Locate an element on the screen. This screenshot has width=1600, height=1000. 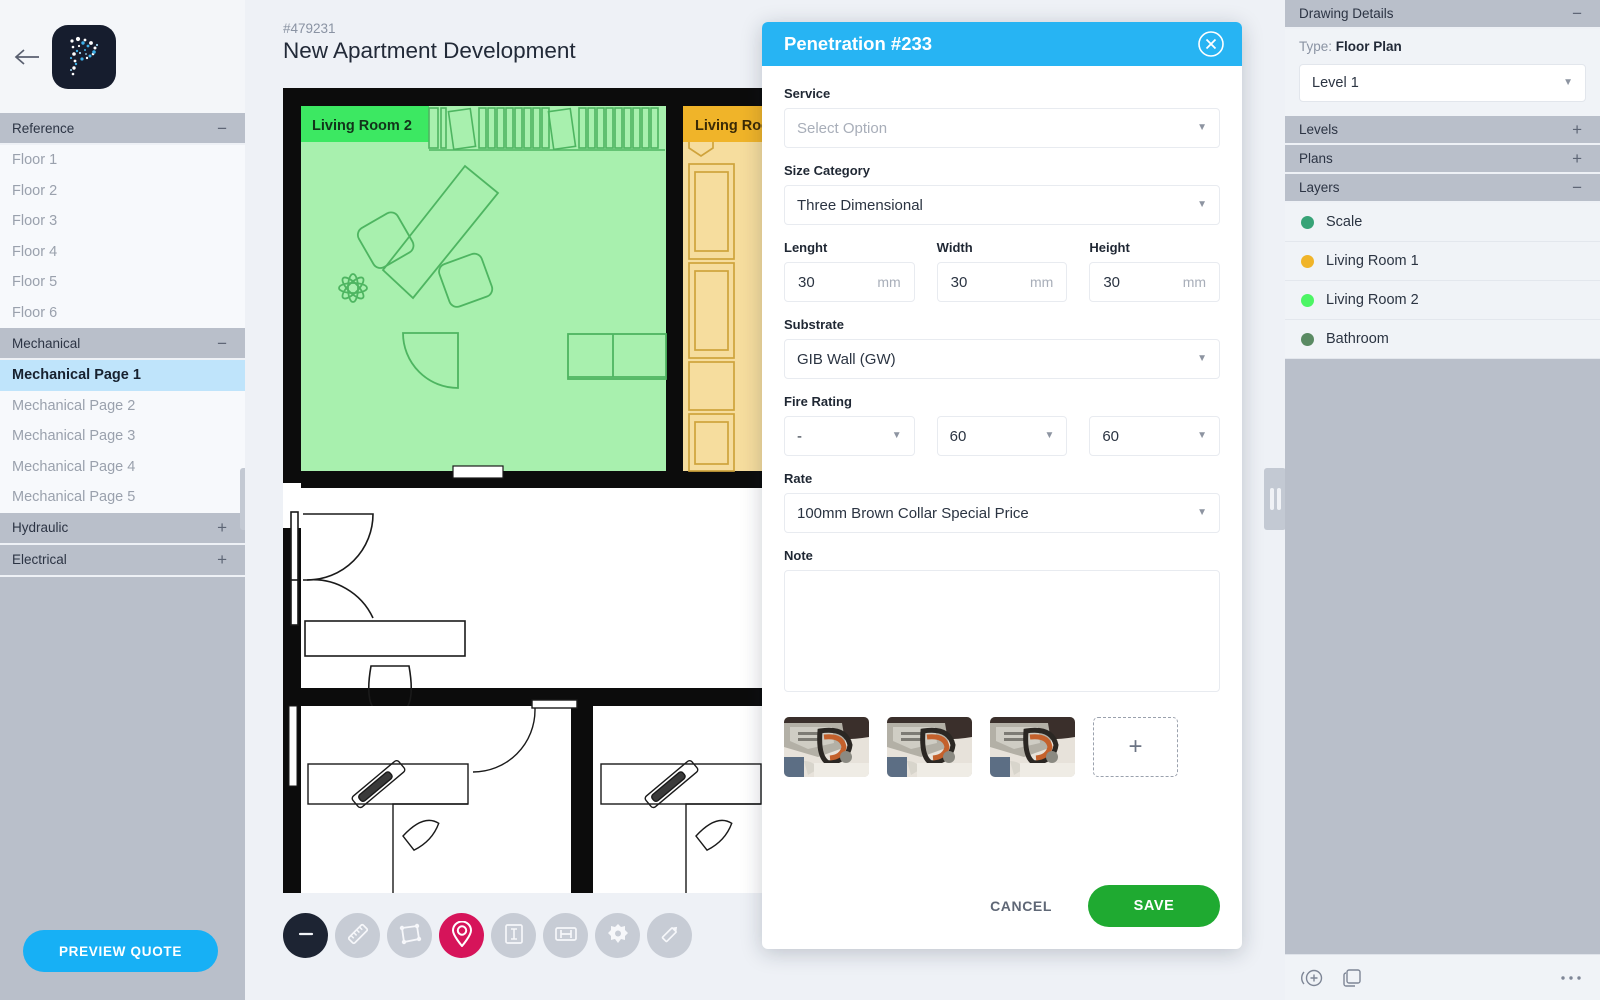
sidebar-item-floor-4: Floor 4 is located at coordinates (122, 251).